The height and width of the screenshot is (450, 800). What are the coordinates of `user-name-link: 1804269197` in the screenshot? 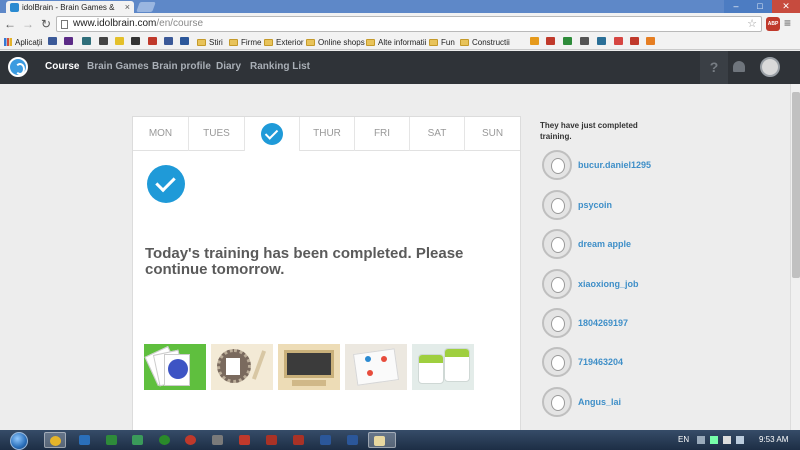 It's located at (603, 323).